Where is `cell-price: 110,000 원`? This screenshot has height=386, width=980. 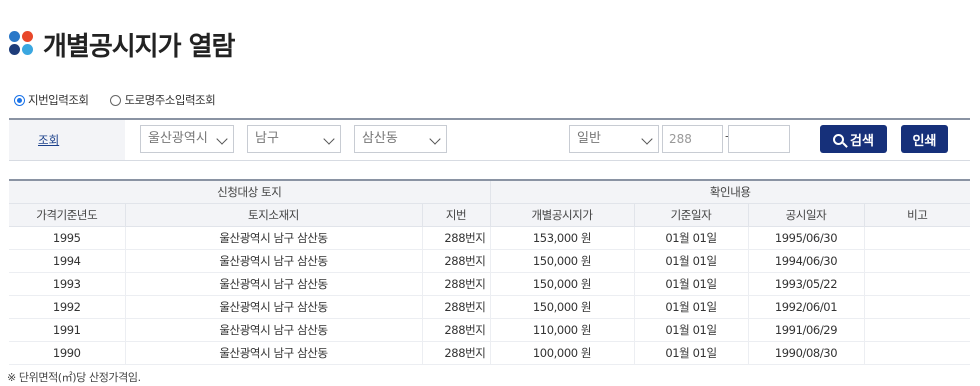
cell-price: 110,000 원 is located at coordinates (562, 330).